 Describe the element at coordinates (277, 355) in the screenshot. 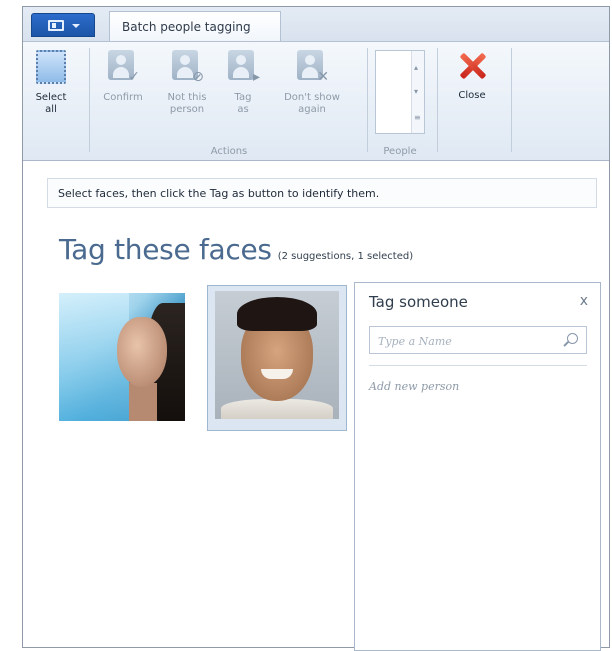

I see `face-thumbnail-selected` at that location.